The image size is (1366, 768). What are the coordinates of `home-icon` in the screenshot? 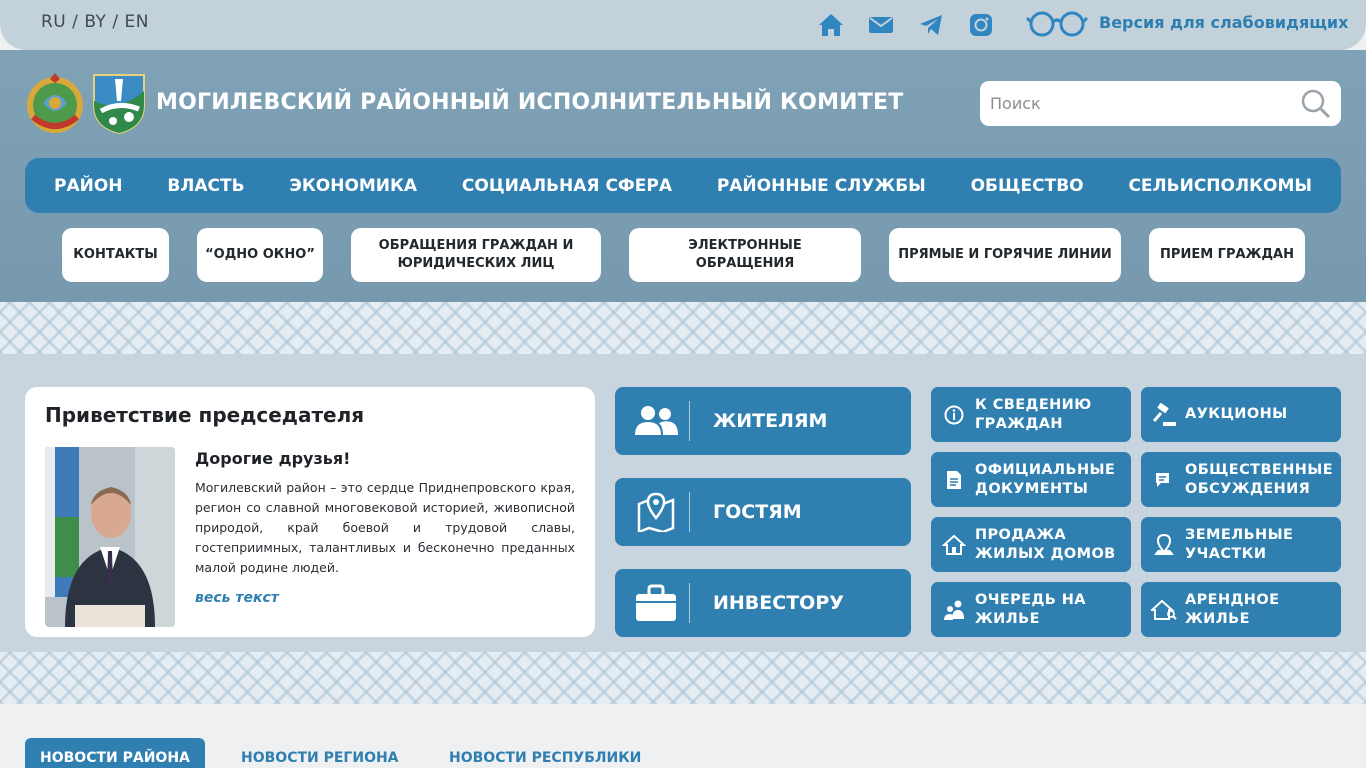 It's located at (831, 25).